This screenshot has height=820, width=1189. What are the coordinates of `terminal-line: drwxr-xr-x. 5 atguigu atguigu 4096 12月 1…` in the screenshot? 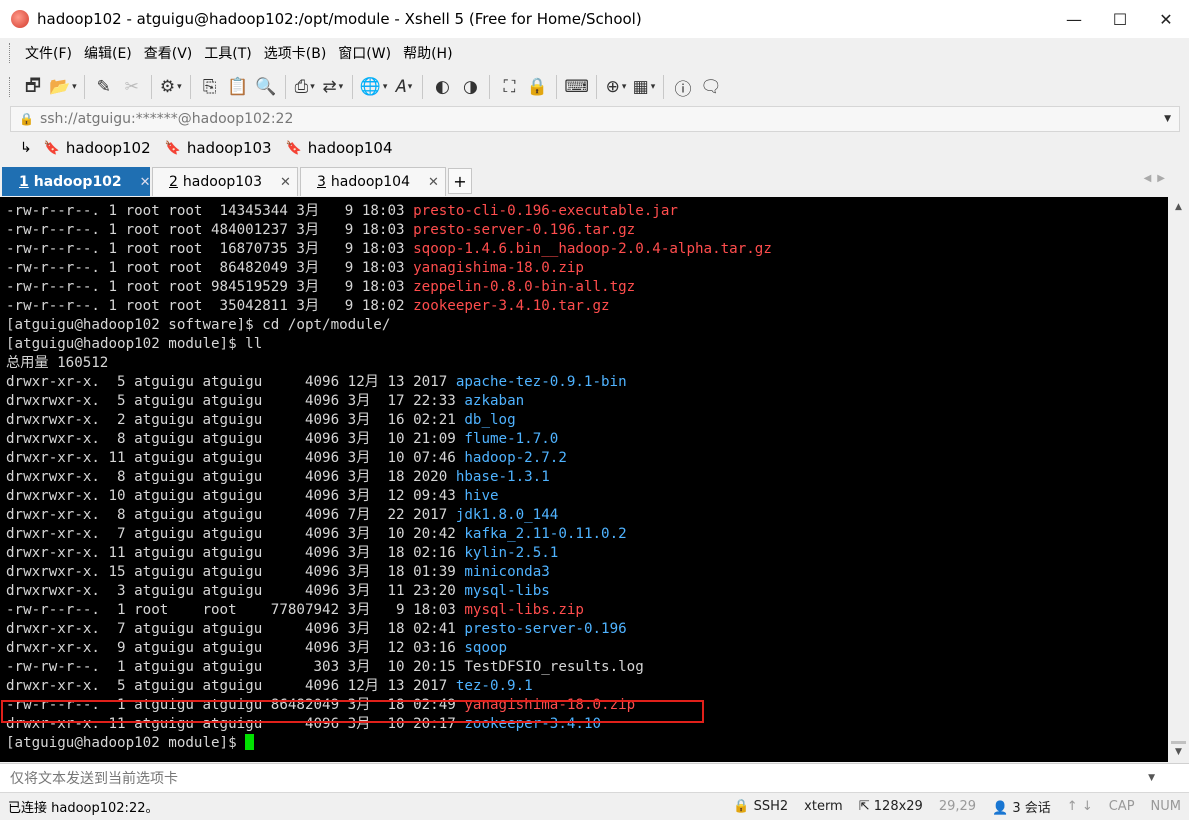 It's located at (389, 686).